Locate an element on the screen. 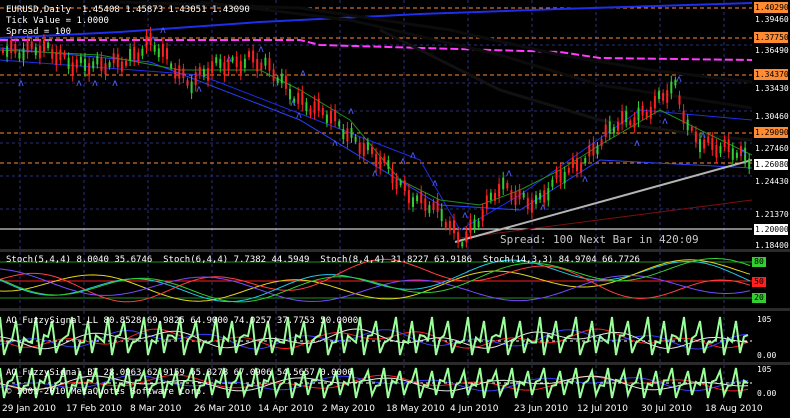  spread-next-bar-overlay: Spread: 100 Next Bar in 420:09 is located at coordinates (599, 239).